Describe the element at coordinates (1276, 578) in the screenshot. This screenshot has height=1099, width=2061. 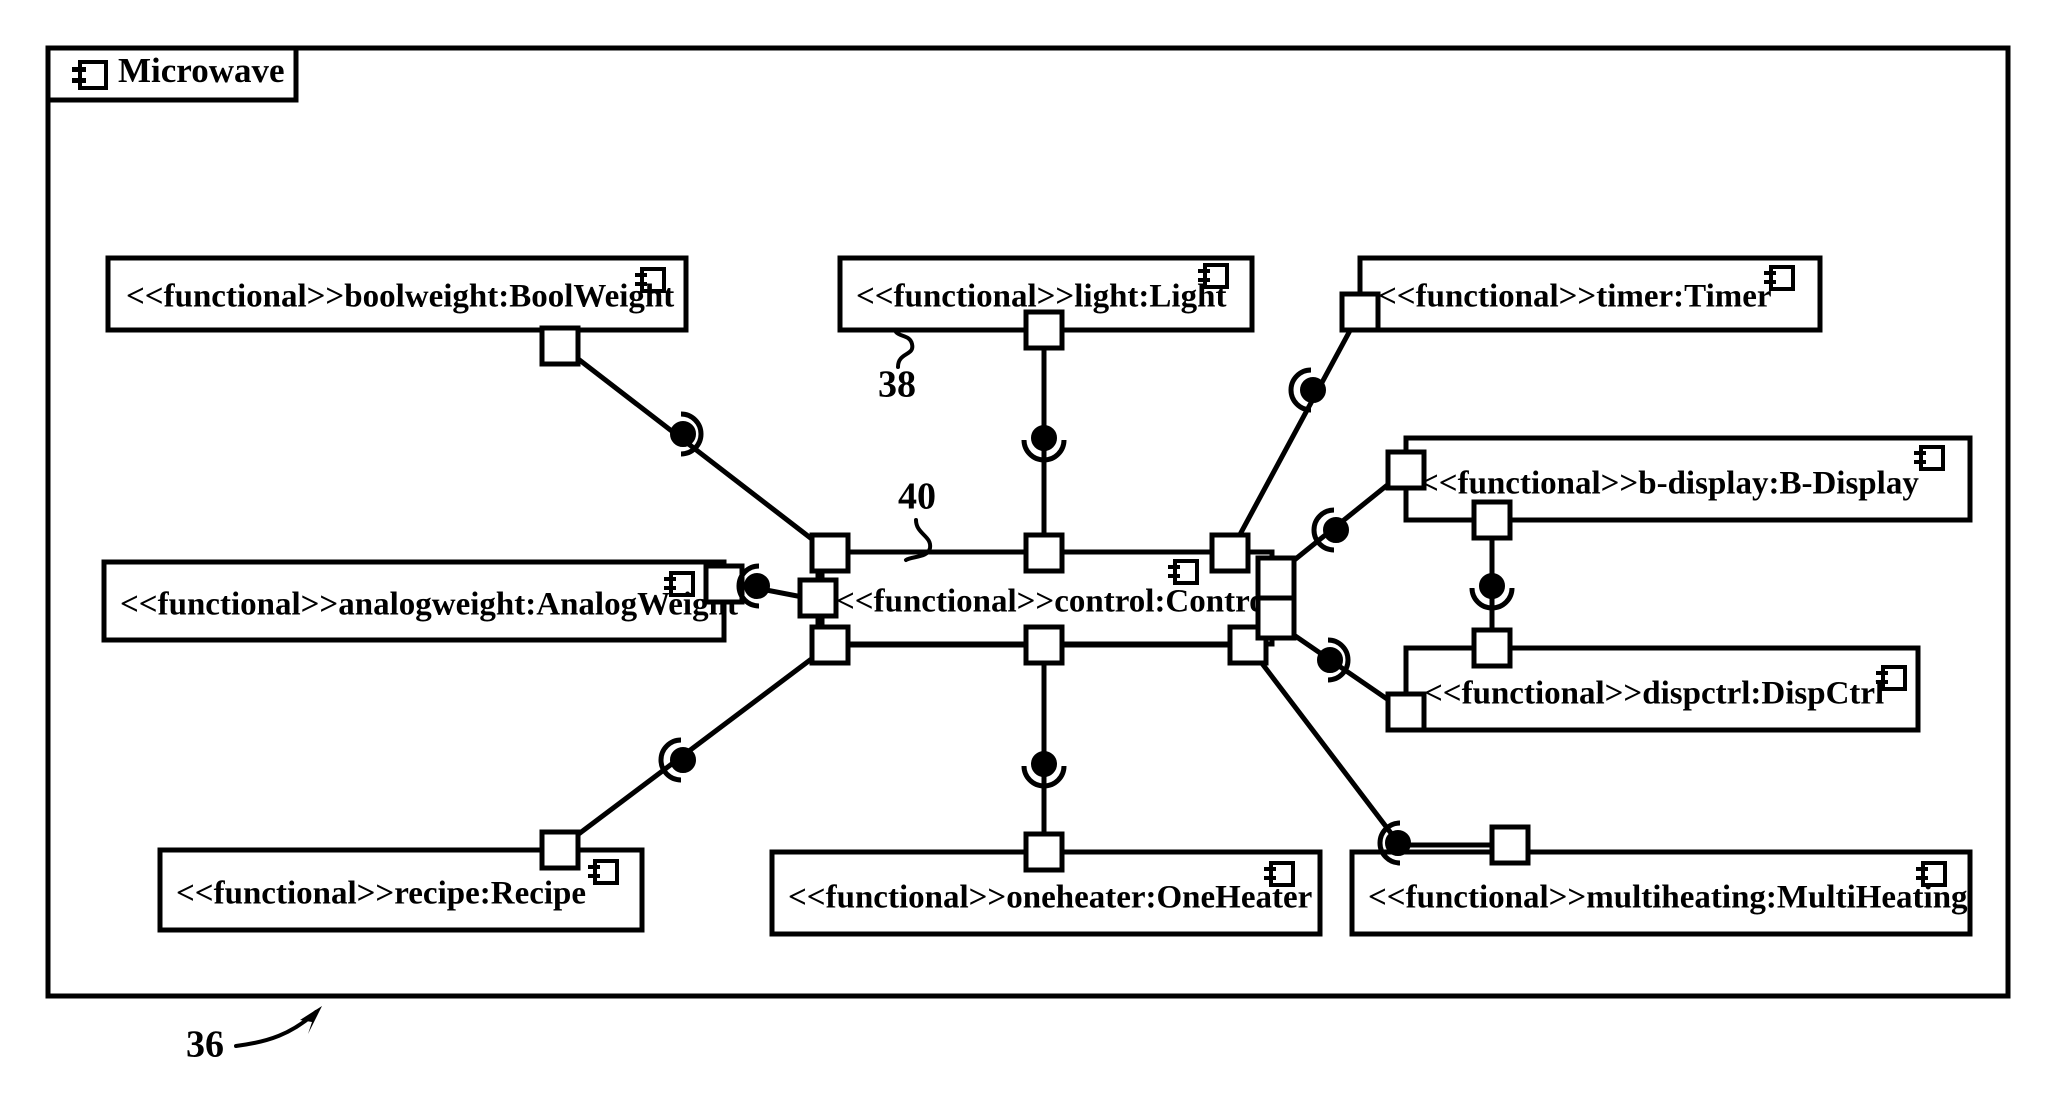
I see `port-control-right-upper` at that location.